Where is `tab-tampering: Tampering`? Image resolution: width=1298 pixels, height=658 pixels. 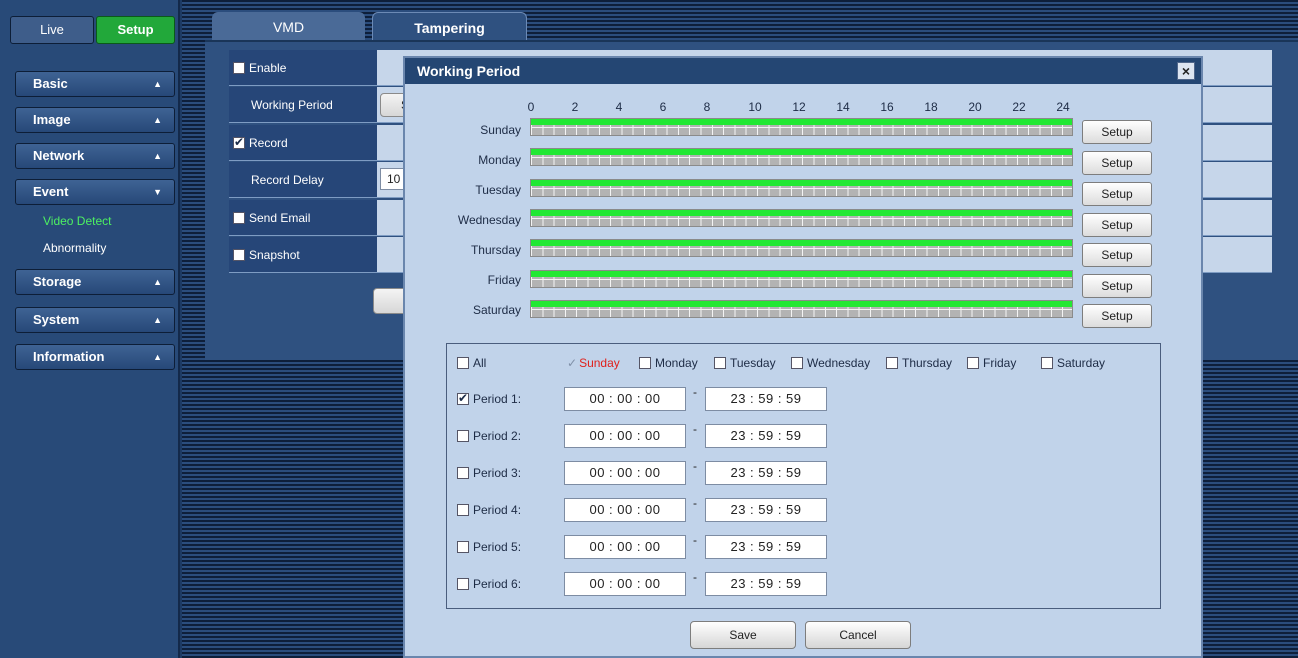
tab-tampering: Tampering is located at coordinates (449, 27).